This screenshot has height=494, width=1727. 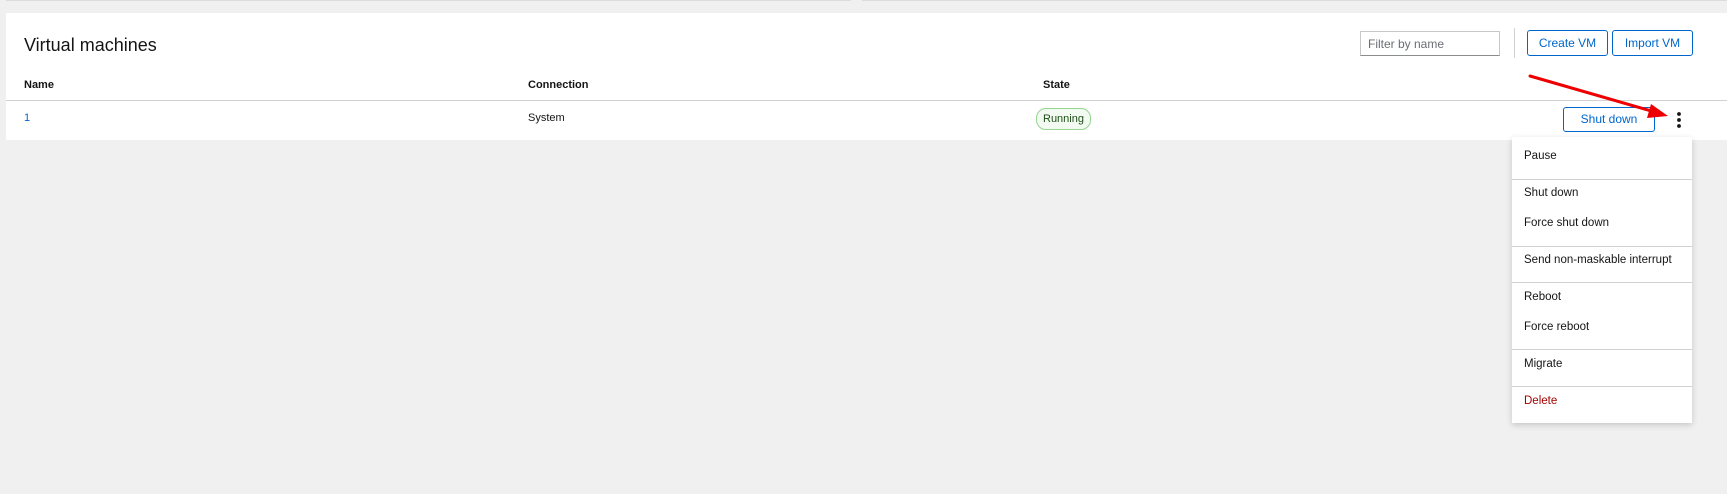 What do you see at coordinates (1063, 119) in the screenshot?
I see `vm-state-badge: Running` at bounding box center [1063, 119].